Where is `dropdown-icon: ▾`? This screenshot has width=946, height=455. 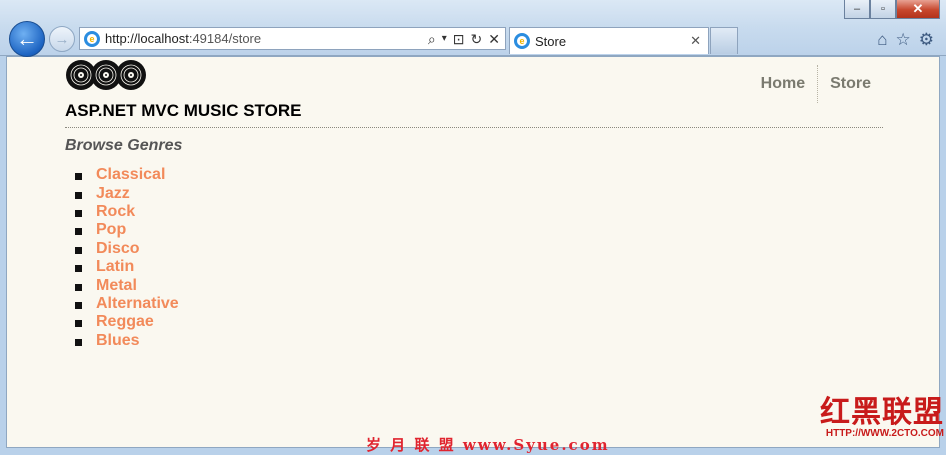 dropdown-icon: ▾ is located at coordinates (444, 39).